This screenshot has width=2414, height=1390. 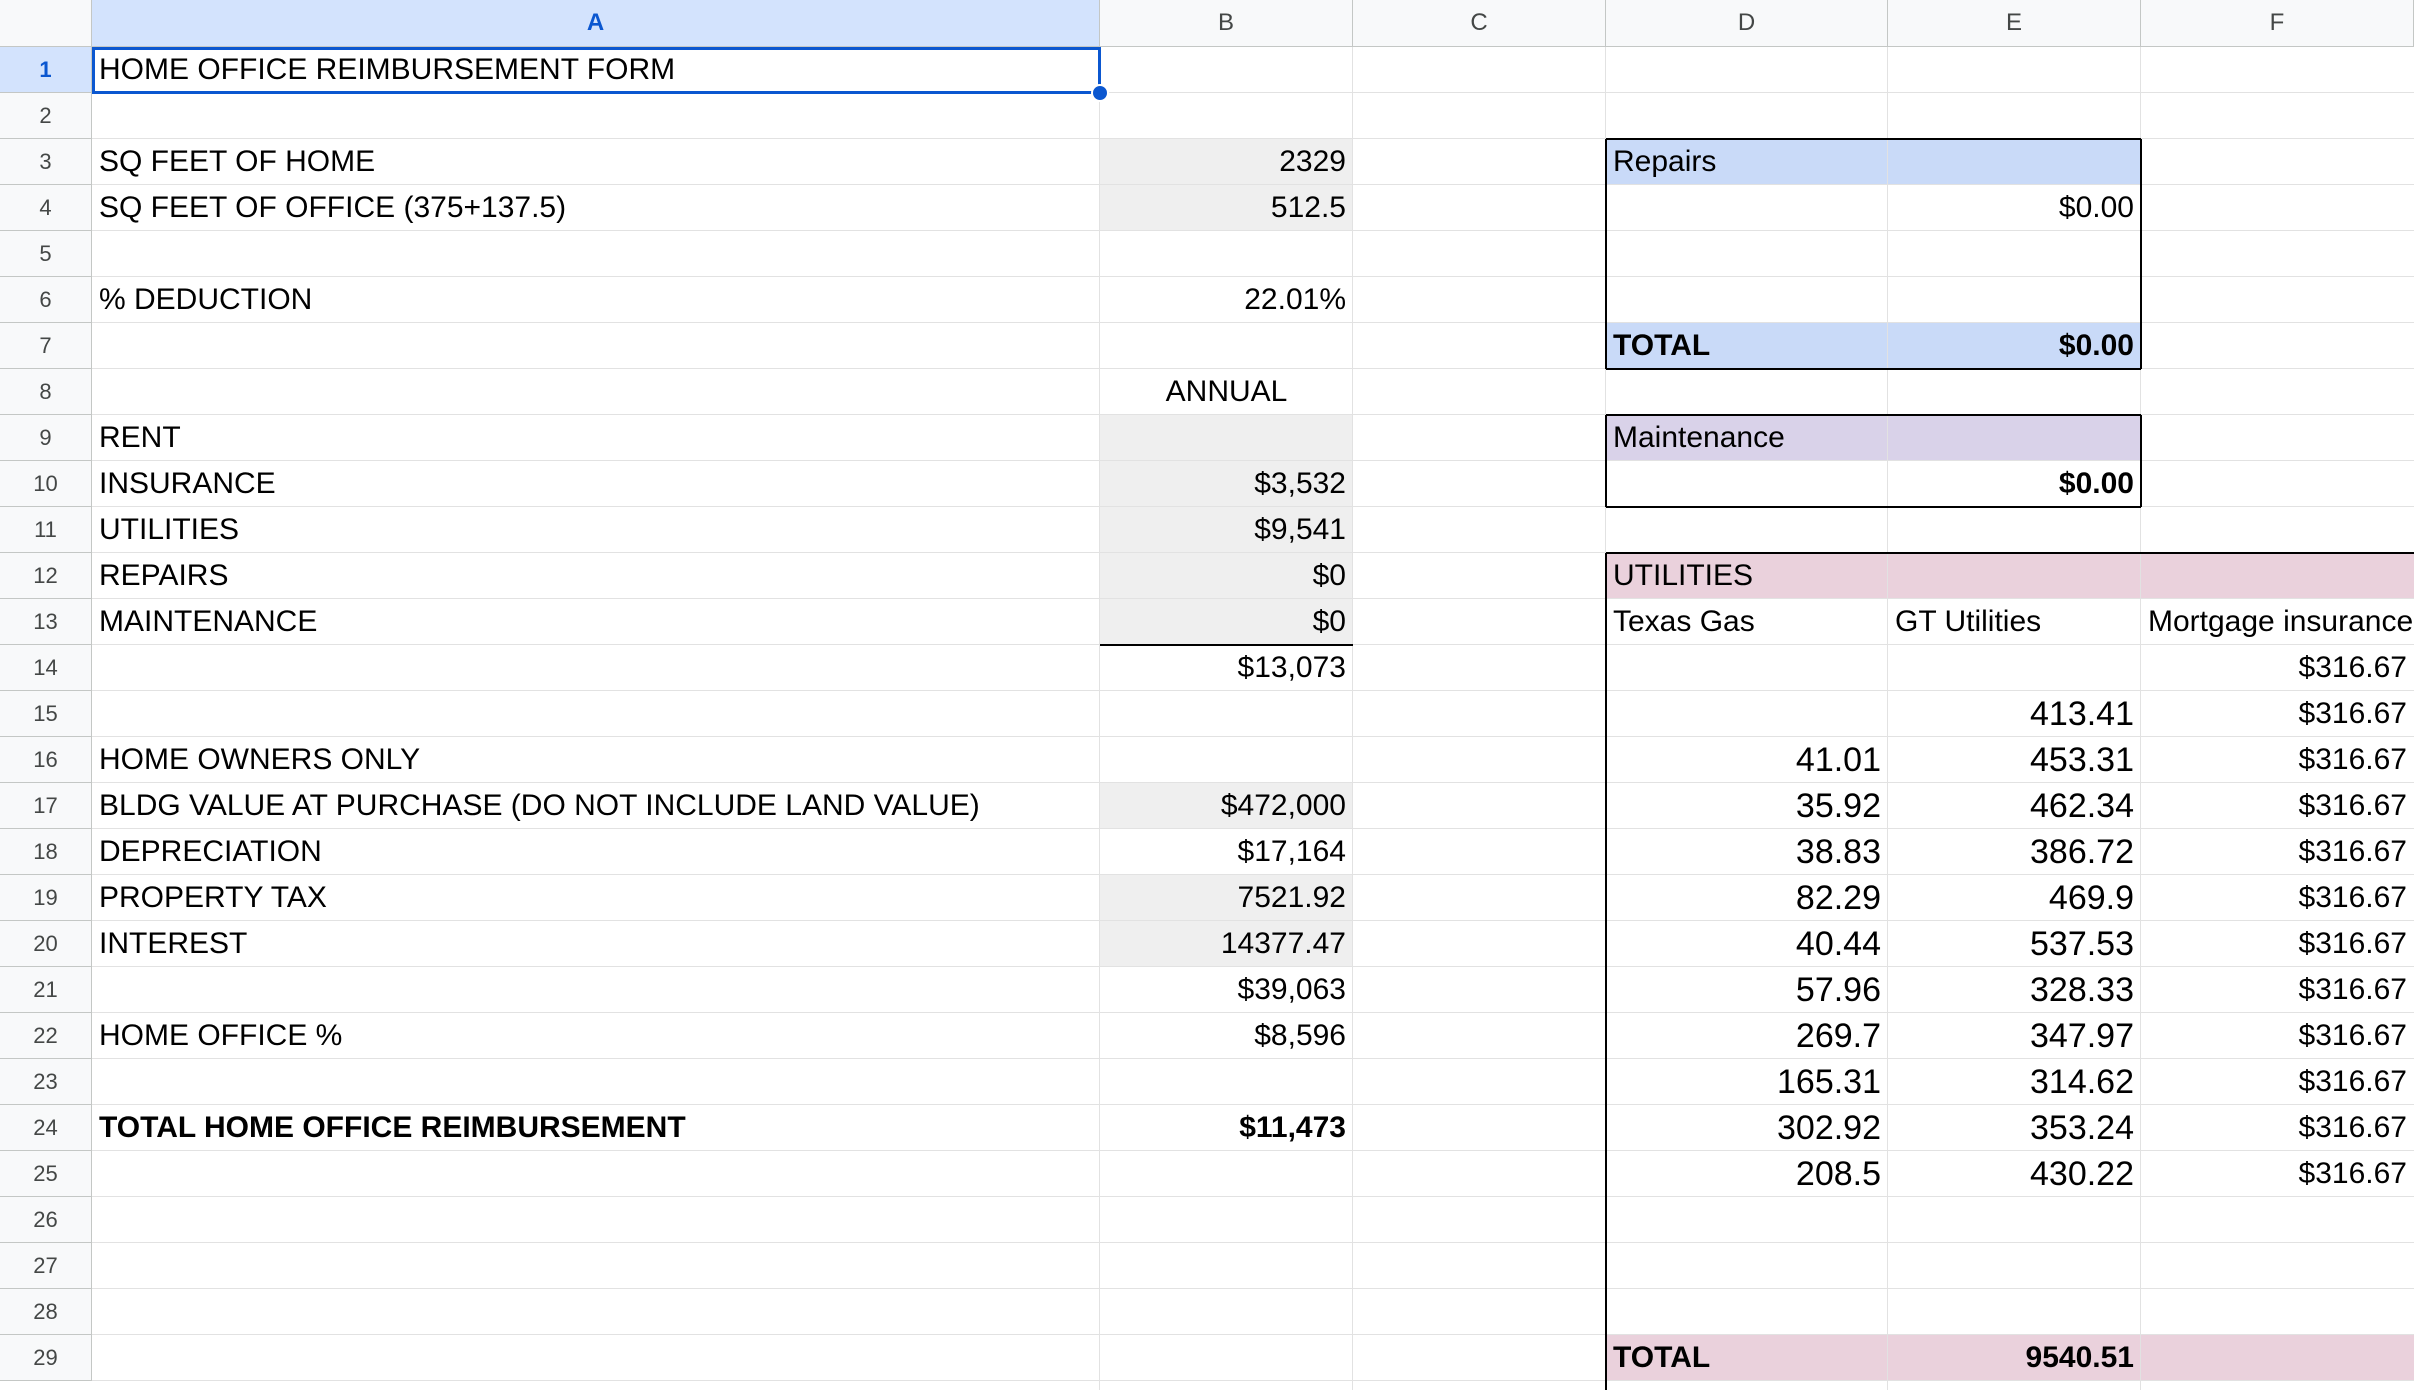 I want to click on cell-b3: 2329, so click(x=1226, y=162).